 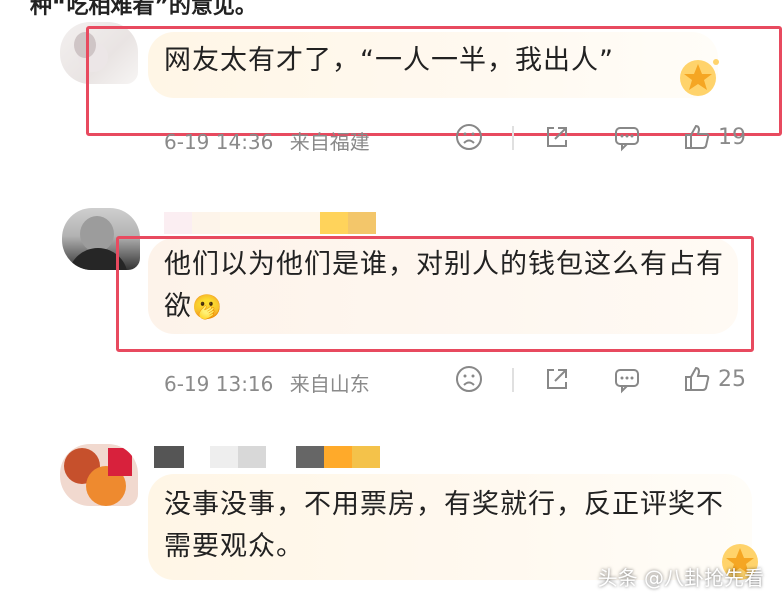 I want to click on previous-text-fragment: 种“吃相难看”的意见。, so click(x=143, y=9).